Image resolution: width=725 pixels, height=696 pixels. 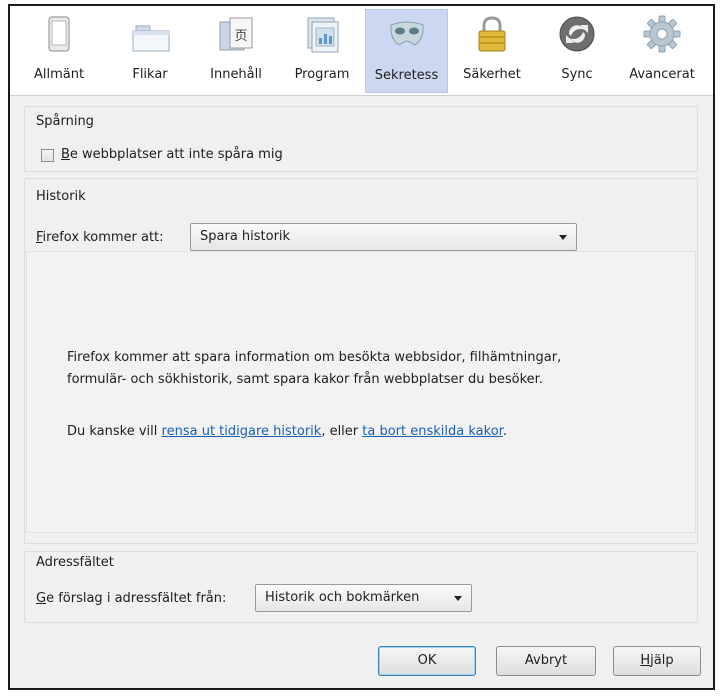 I want to click on links-mid: , eller, so click(x=342, y=431).